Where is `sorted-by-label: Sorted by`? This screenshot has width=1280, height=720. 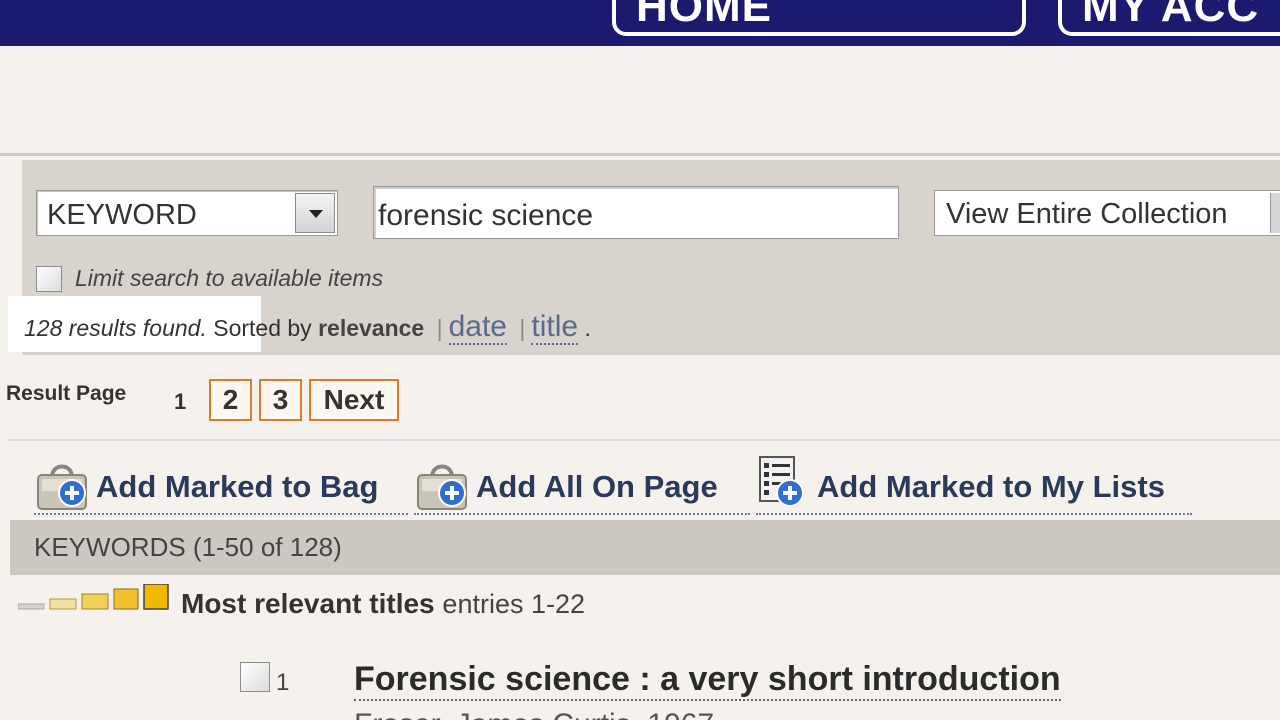
sorted-by-label: Sorted by is located at coordinates (262, 328).